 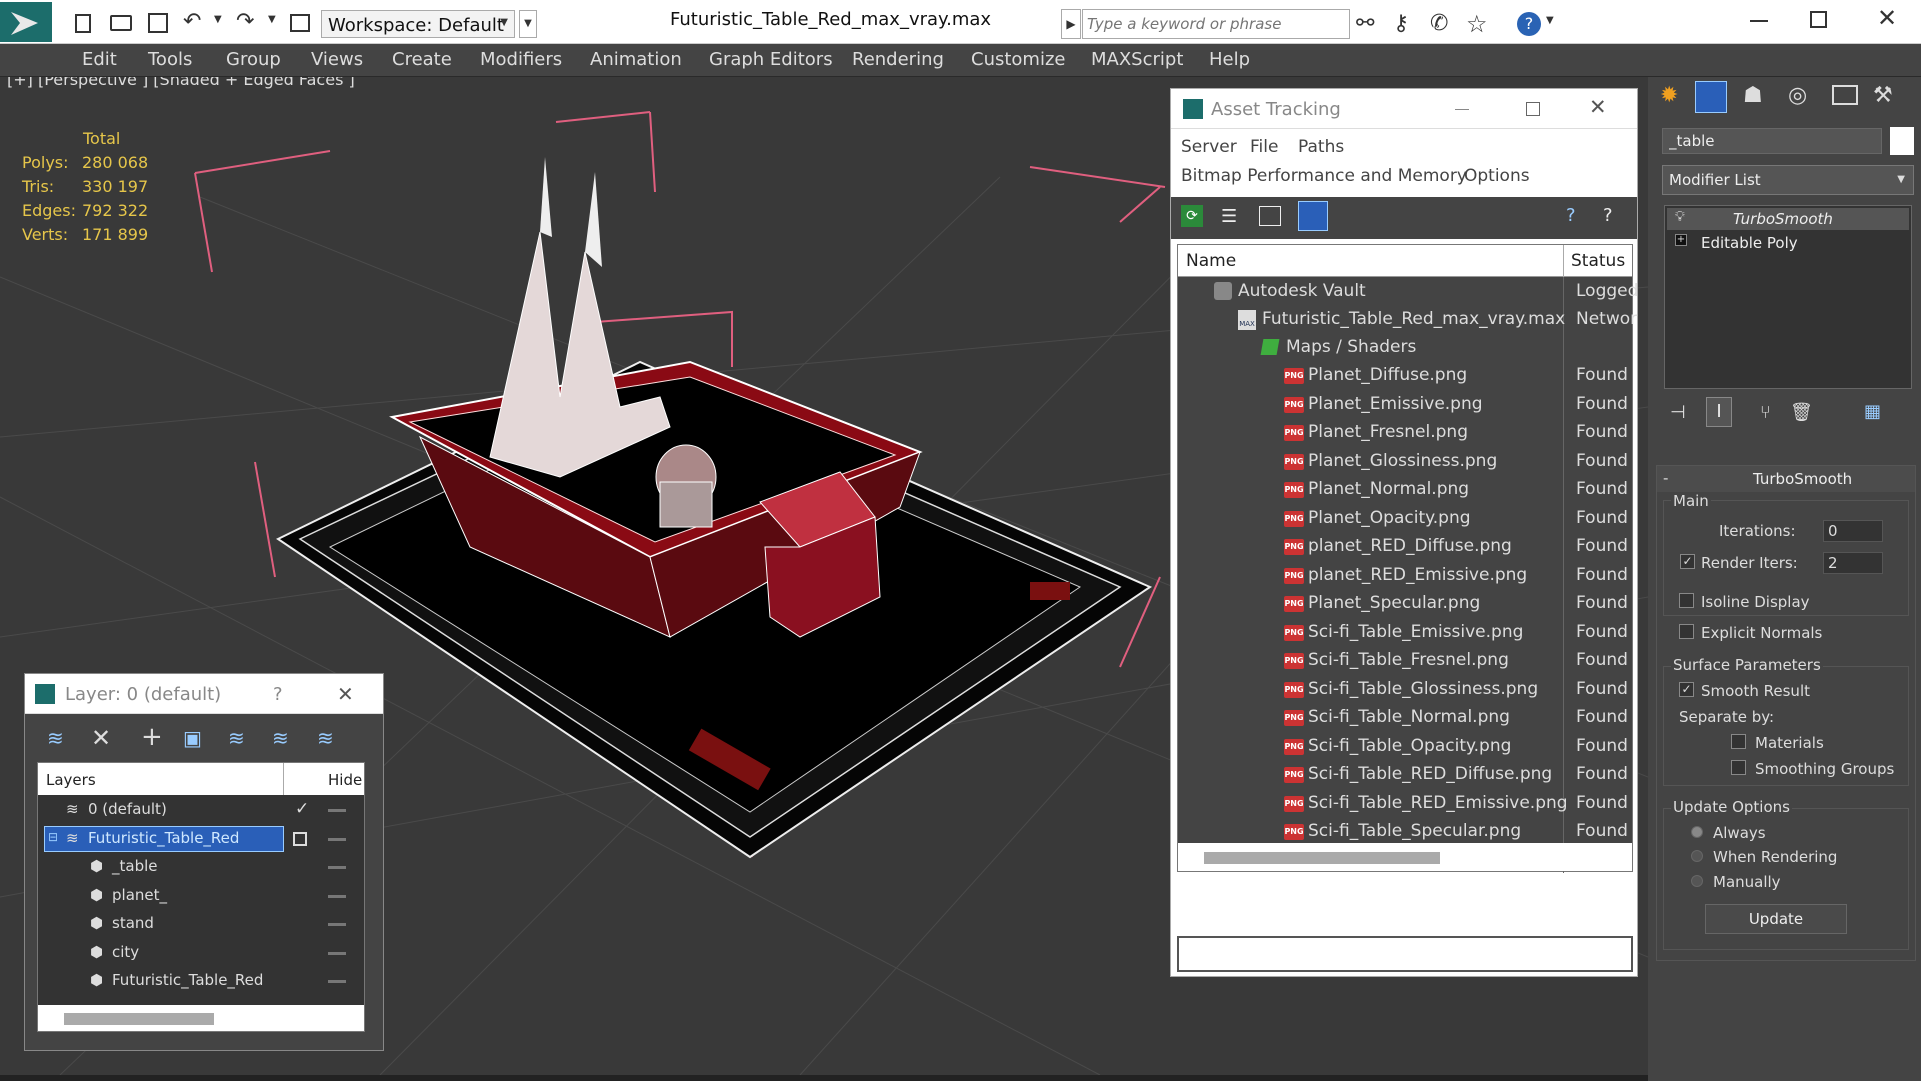 I want to click on column-divider, so click(x=1563, y=261).